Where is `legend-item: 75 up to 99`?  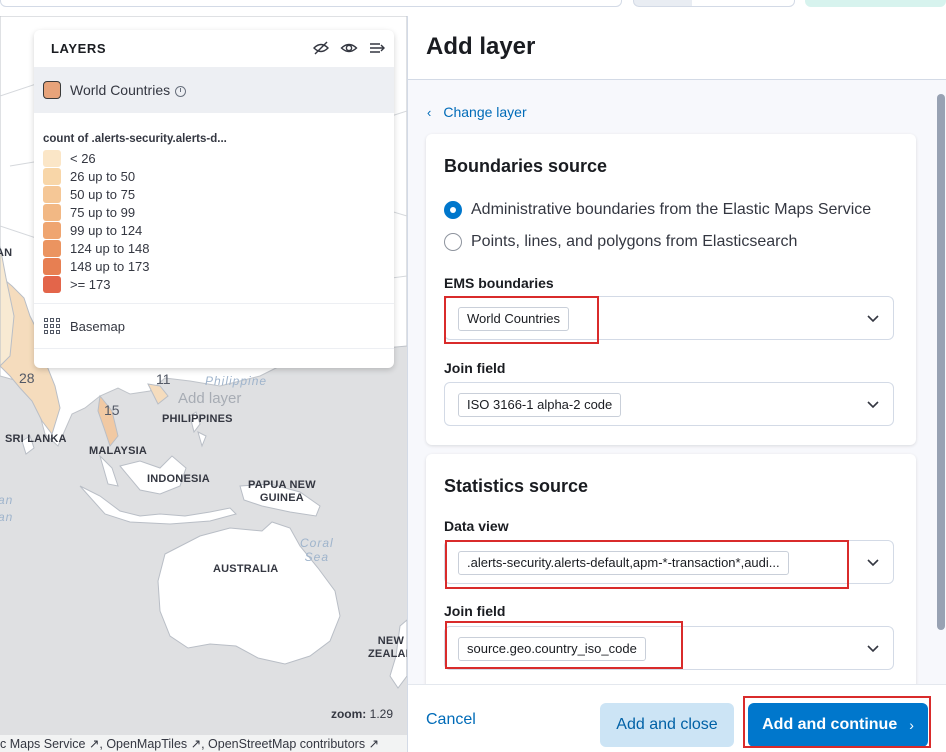 legend-item: 75 up to 99 is located at coordinates (96, 212).